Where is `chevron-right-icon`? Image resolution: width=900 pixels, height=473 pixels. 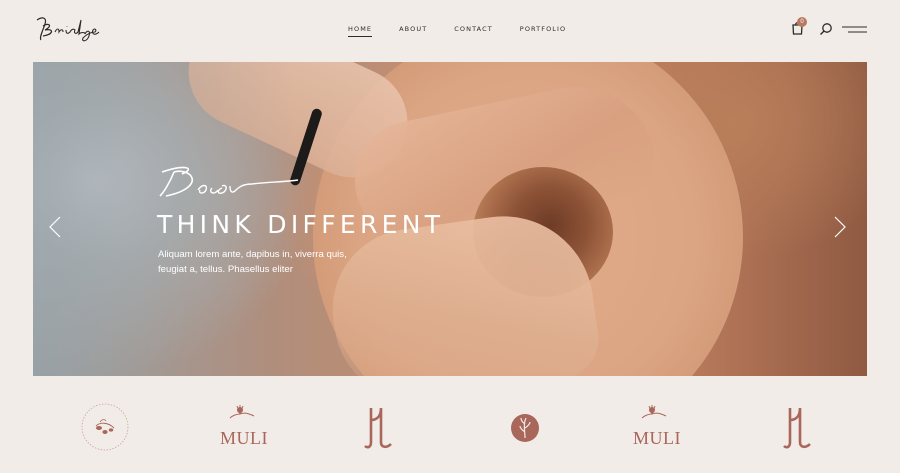
chevron-right-icon is located at coordinates (840, 227).